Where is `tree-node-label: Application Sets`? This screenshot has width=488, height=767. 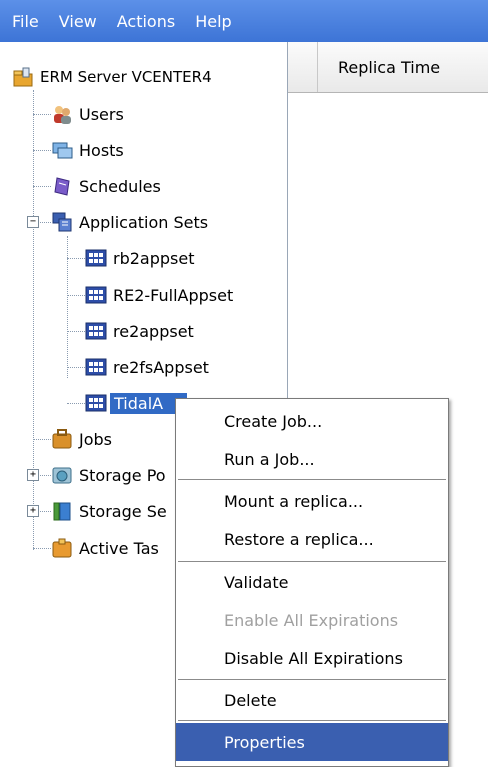 tree-node-label: Application Sets is located at coordinates (144, 222).